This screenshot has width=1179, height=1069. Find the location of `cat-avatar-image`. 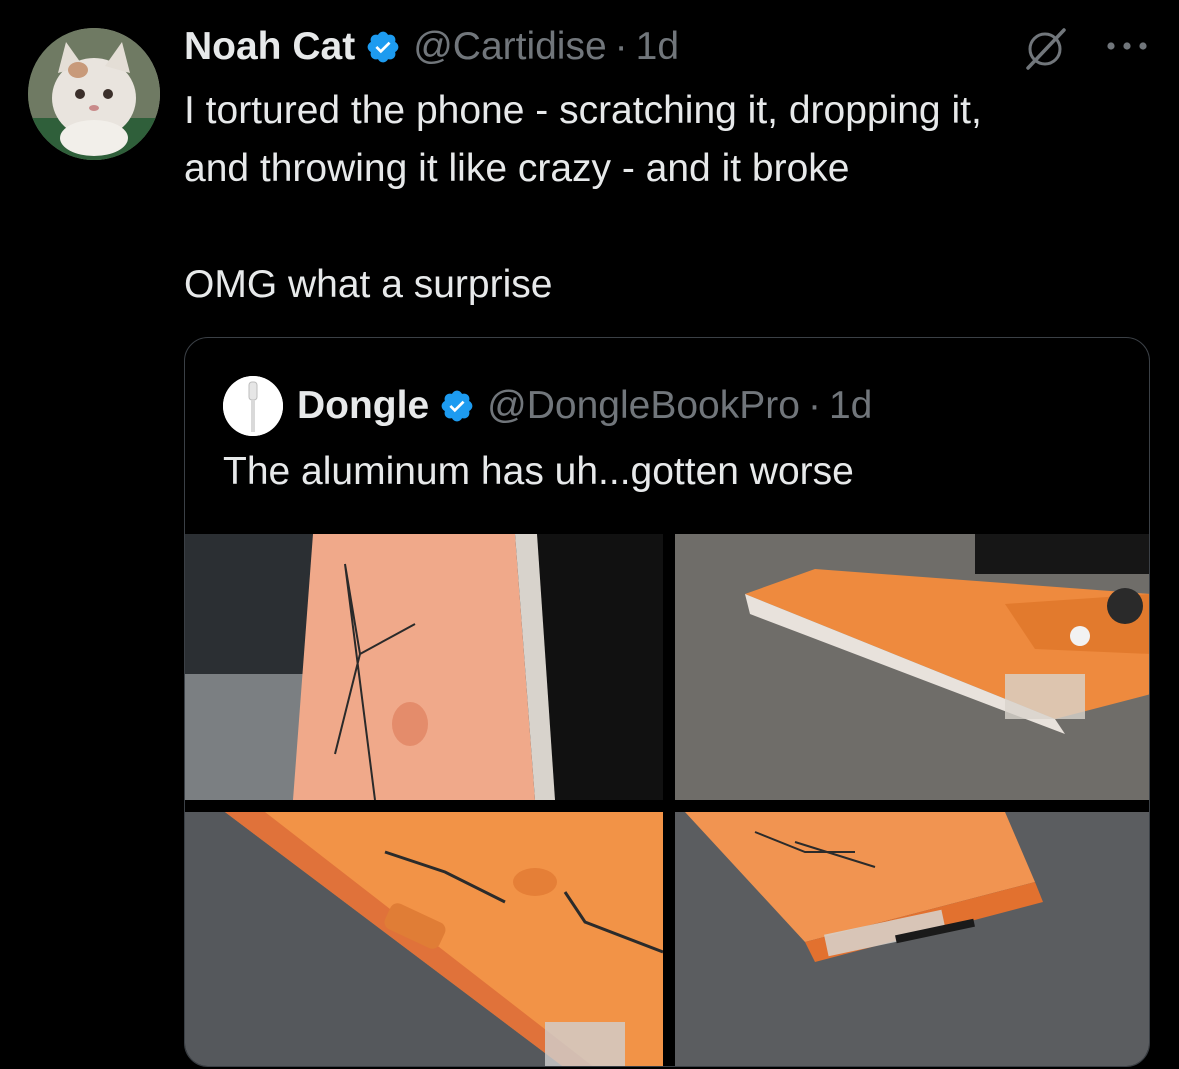

cat-avatar-image is located at coordinates (94, 94).